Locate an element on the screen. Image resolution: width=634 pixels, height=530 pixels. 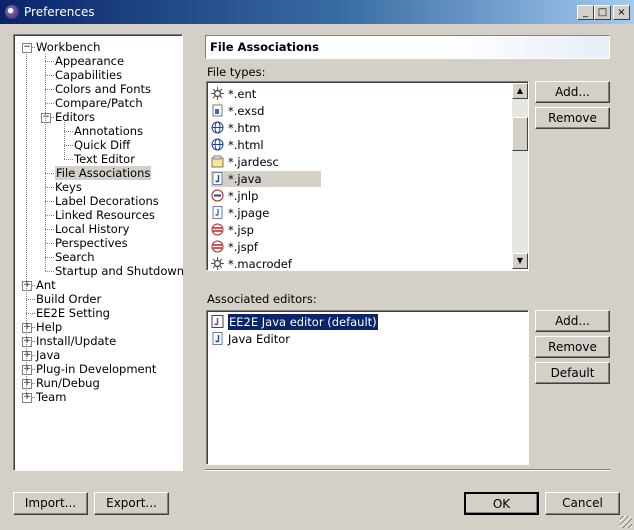
tree-item: Quick Diff is located at coordinates (102, 145).